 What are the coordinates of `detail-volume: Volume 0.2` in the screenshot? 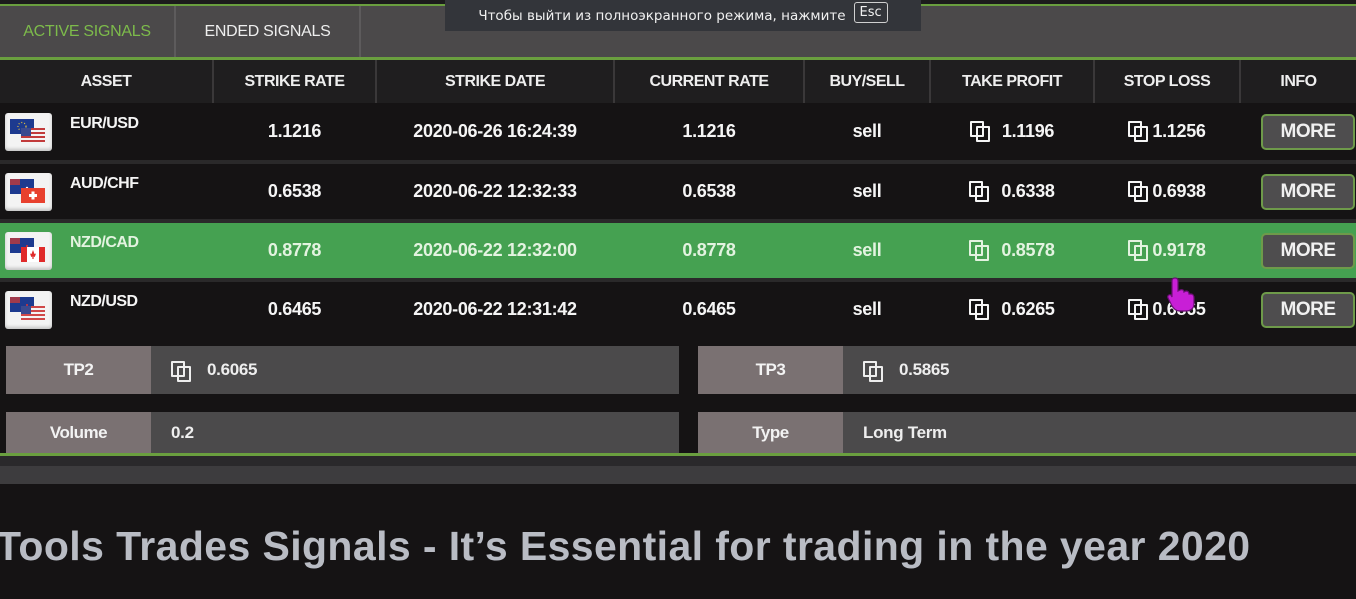 It's located at (342, 432).